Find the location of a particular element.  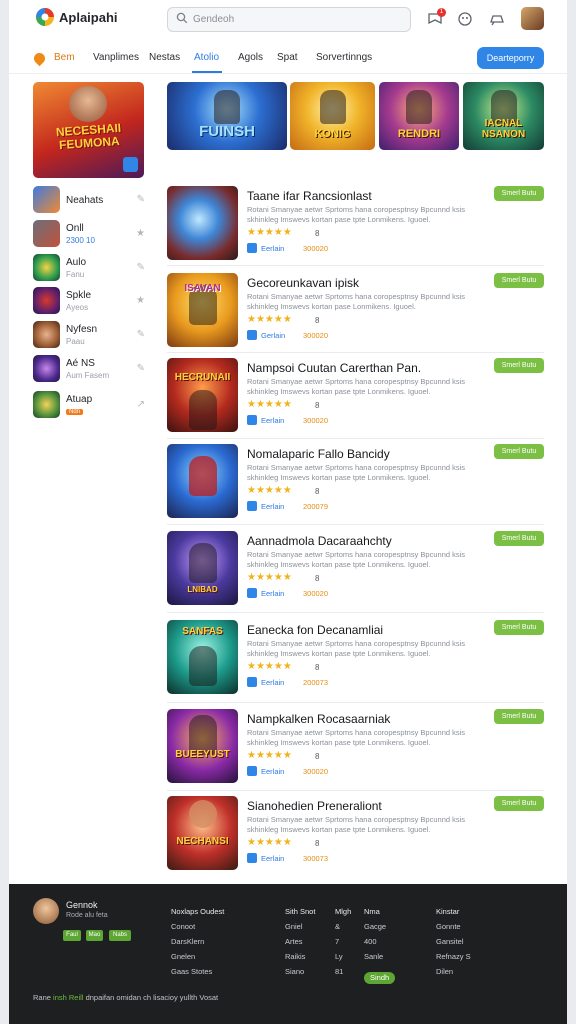

footer-link: Ly is located at coordinates (343, 959).